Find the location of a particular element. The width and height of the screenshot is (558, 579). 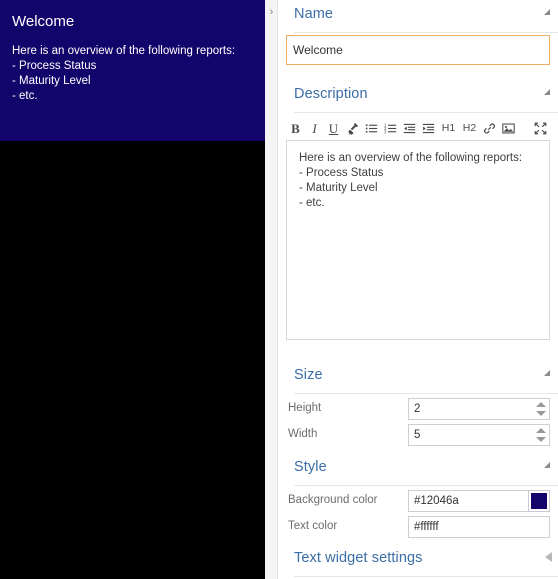

section-collapse-name-button is located at coordinates (549, 13).